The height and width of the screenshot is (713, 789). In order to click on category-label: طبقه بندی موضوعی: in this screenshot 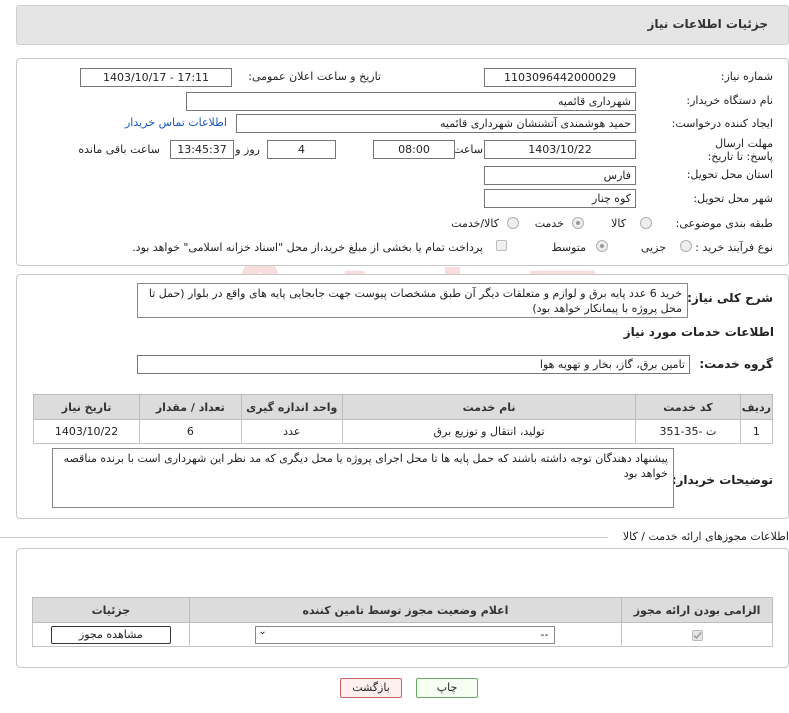, I will do `click(724, 223)`.